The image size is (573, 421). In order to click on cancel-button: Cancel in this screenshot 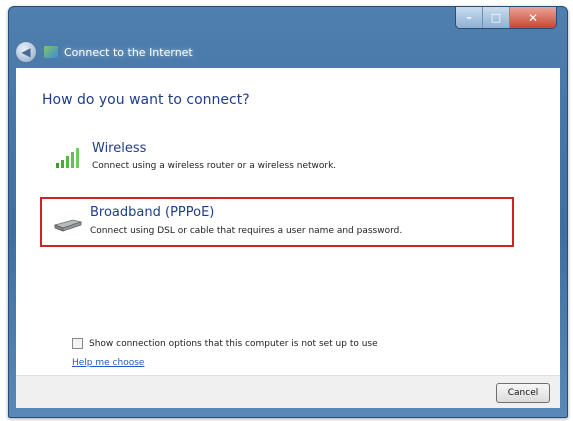, I will do `click(523, 393)`.